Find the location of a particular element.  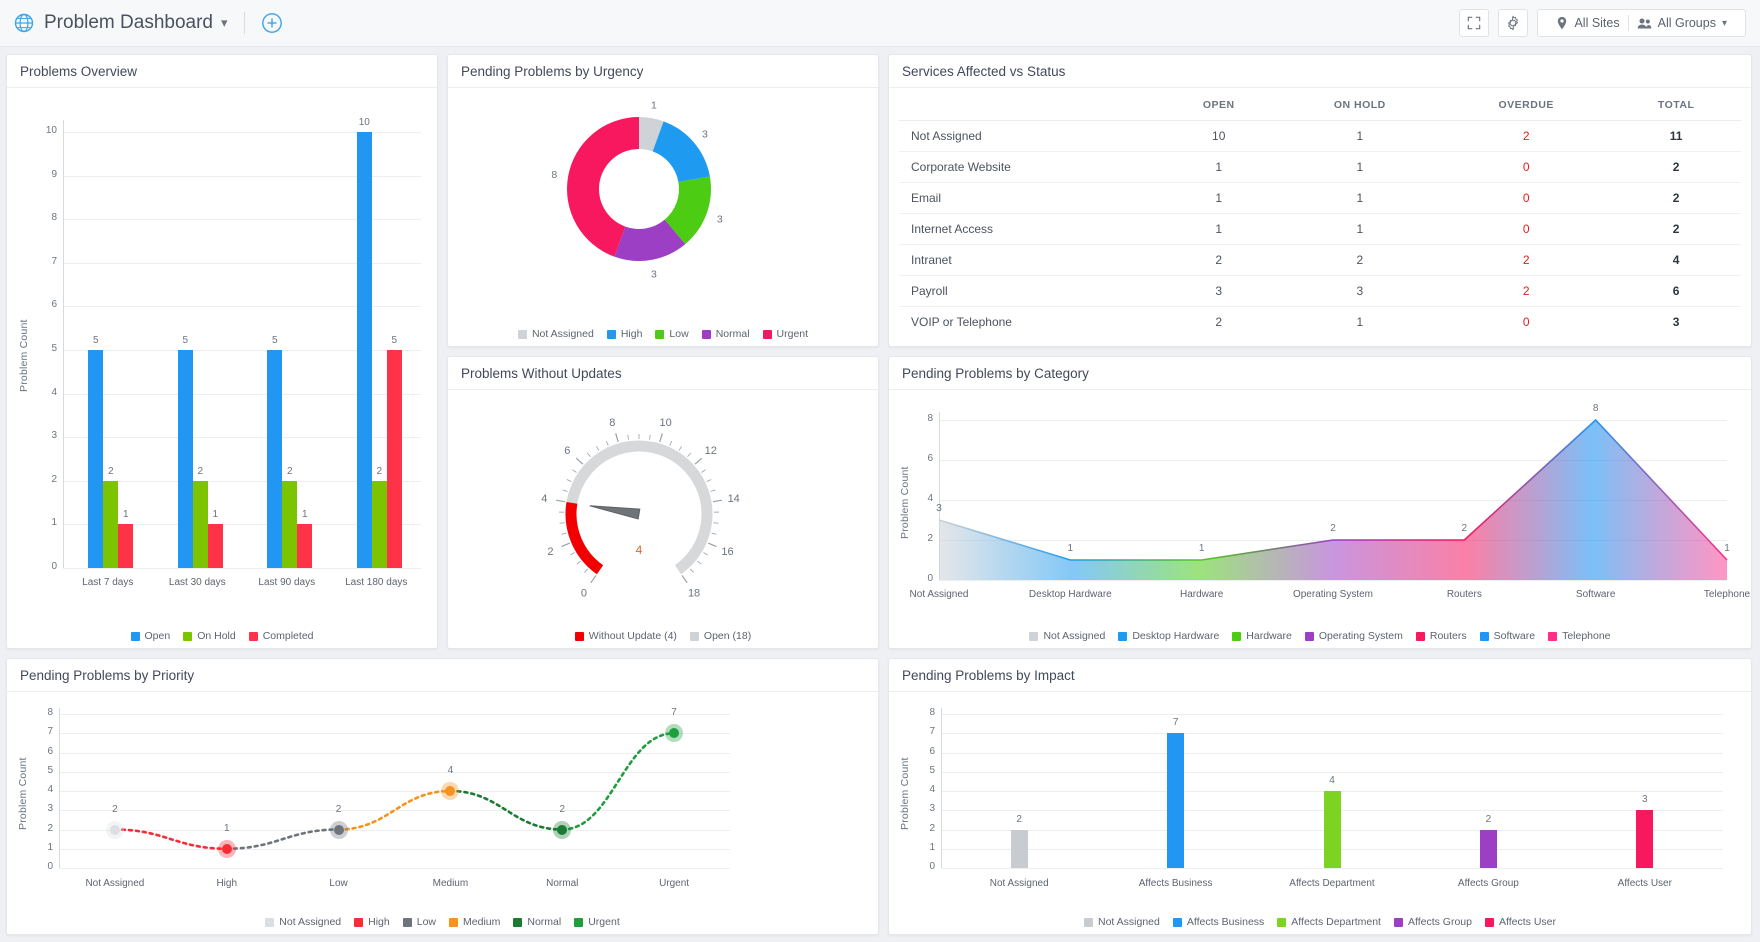

table-row: Corporate Website1102 is located at coordinates (1320, 167).